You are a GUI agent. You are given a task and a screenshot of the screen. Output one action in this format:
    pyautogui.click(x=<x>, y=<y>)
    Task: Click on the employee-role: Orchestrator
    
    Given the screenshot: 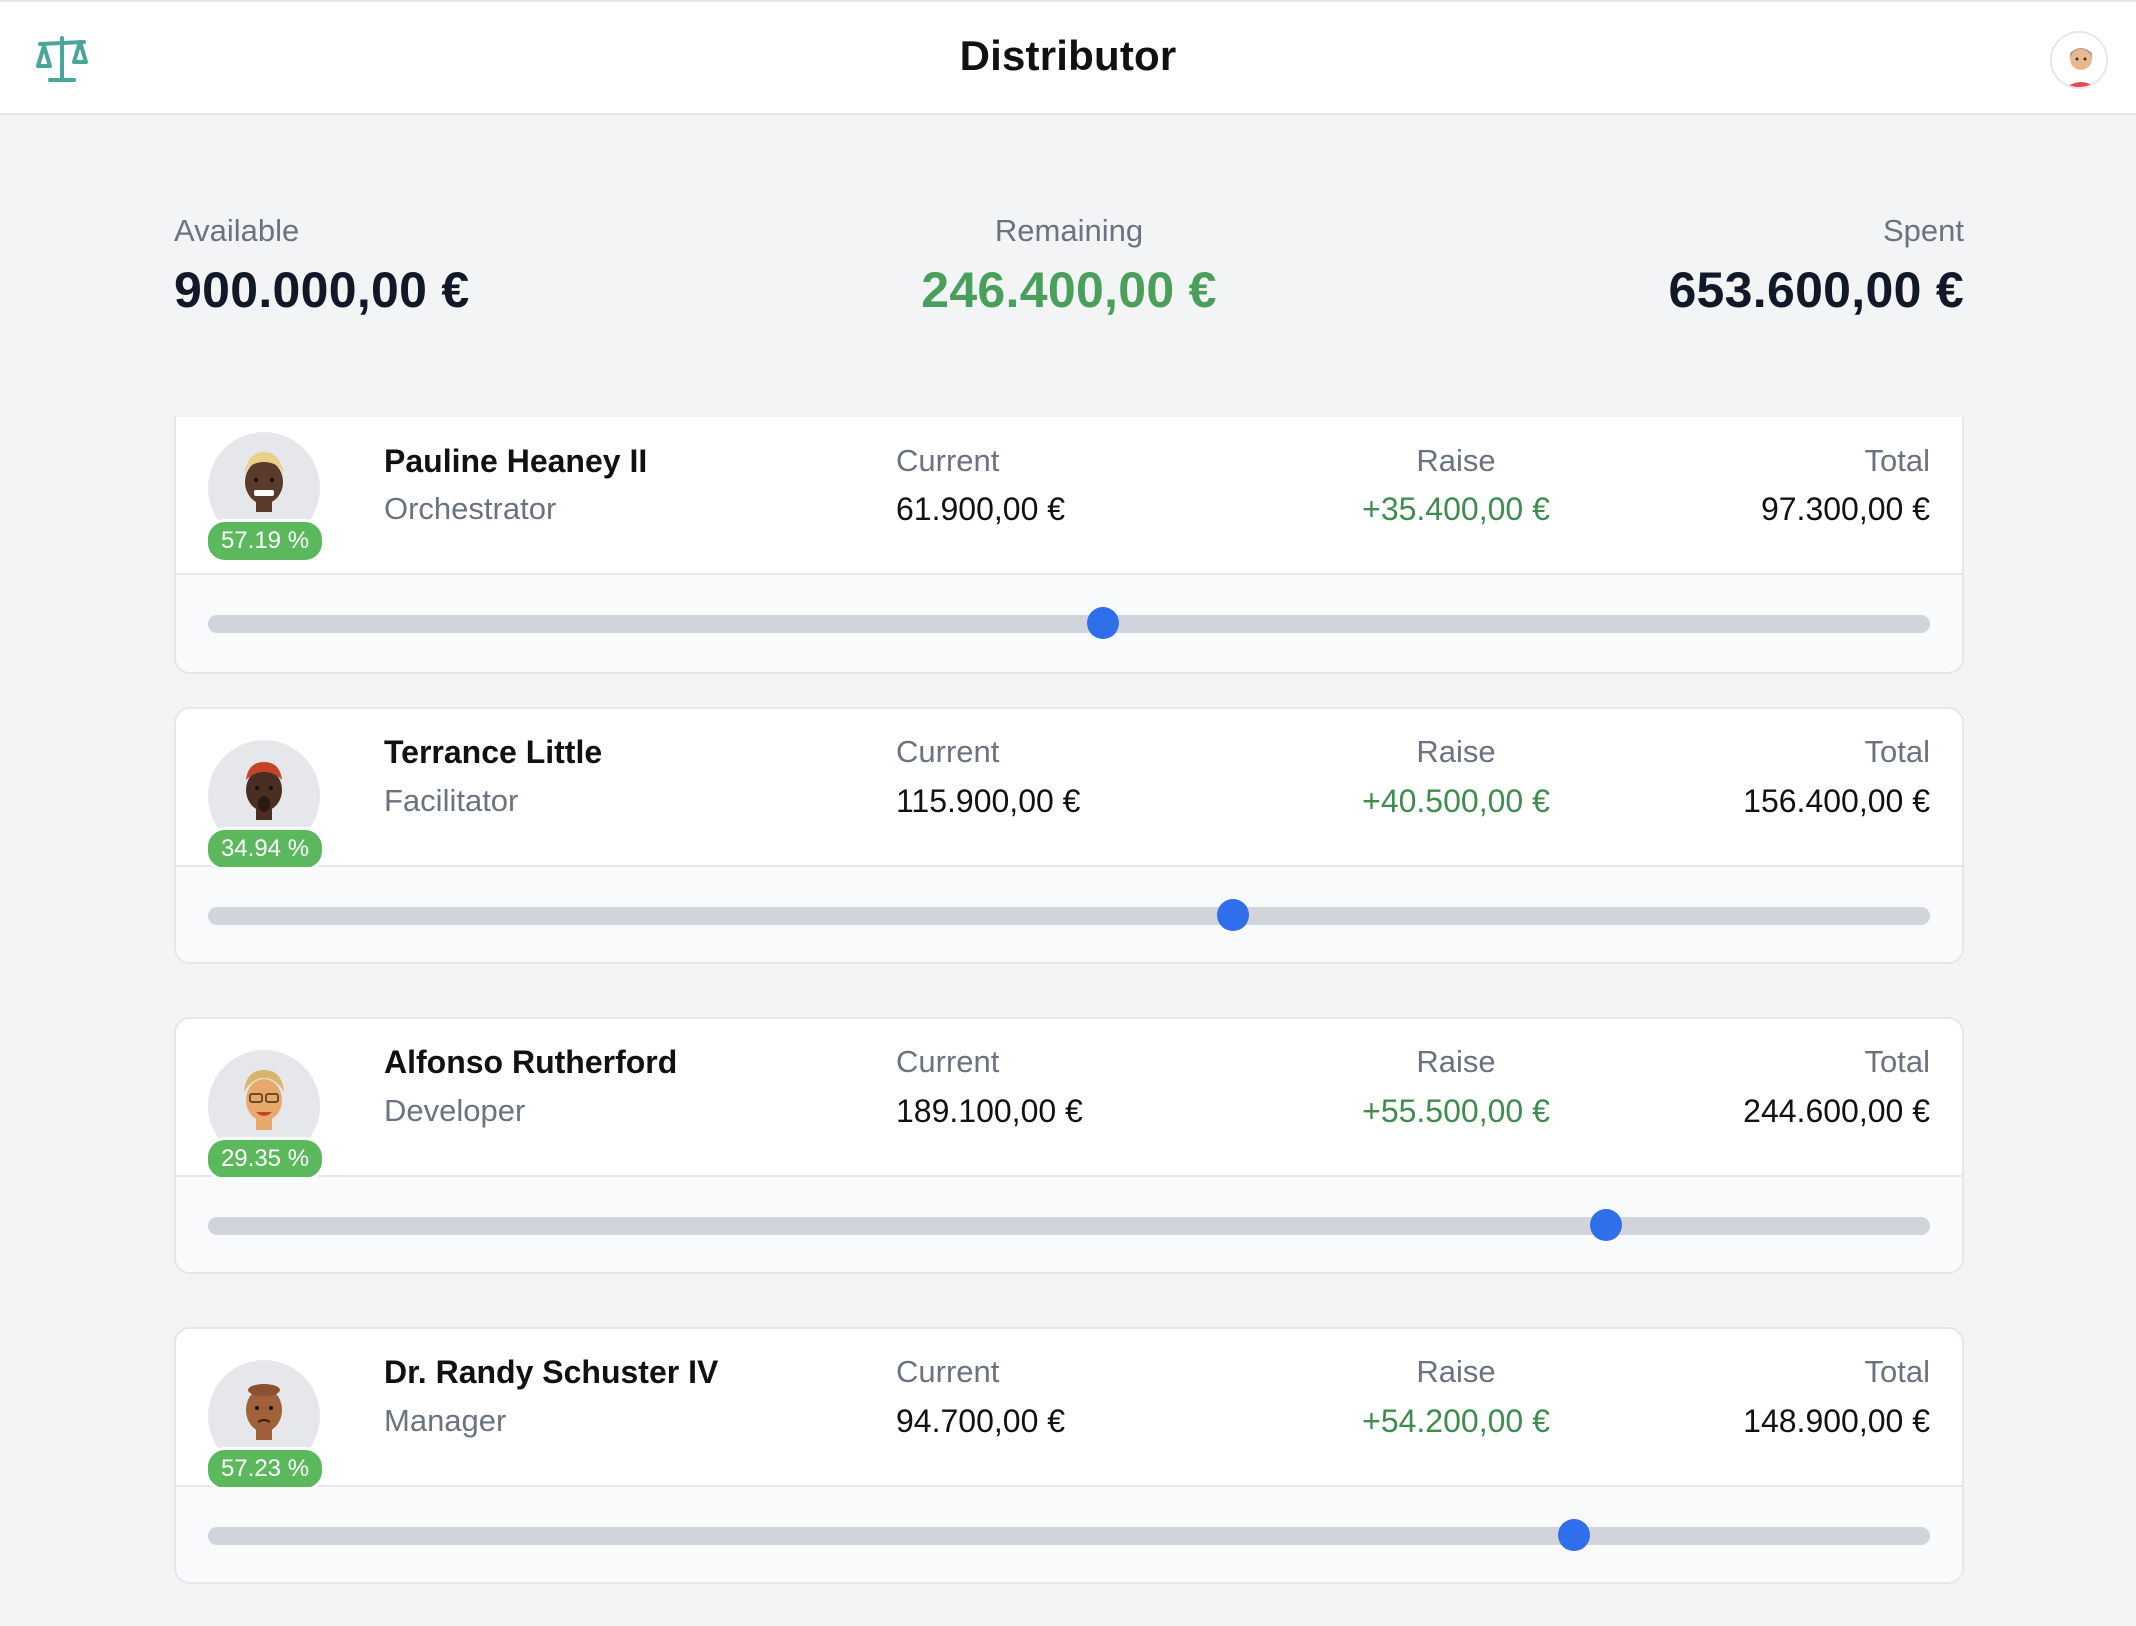 What is the action you would take?
    pyautogui.click(x=470, y=508)
    